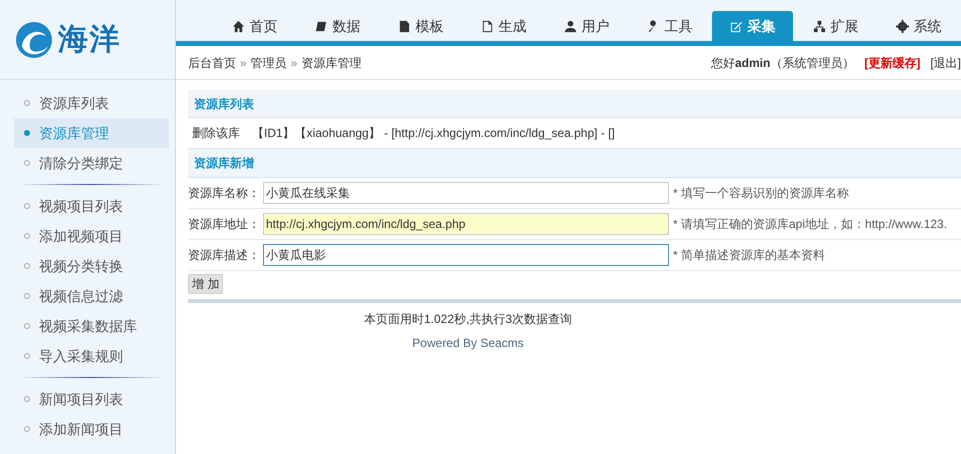 The height and width of the screenshot is (454, 961). What do you see at coordinates (91, 206) in the screenshot?
I see `sidebar-item: 视频项目列表` at bounding box center [91, 206].